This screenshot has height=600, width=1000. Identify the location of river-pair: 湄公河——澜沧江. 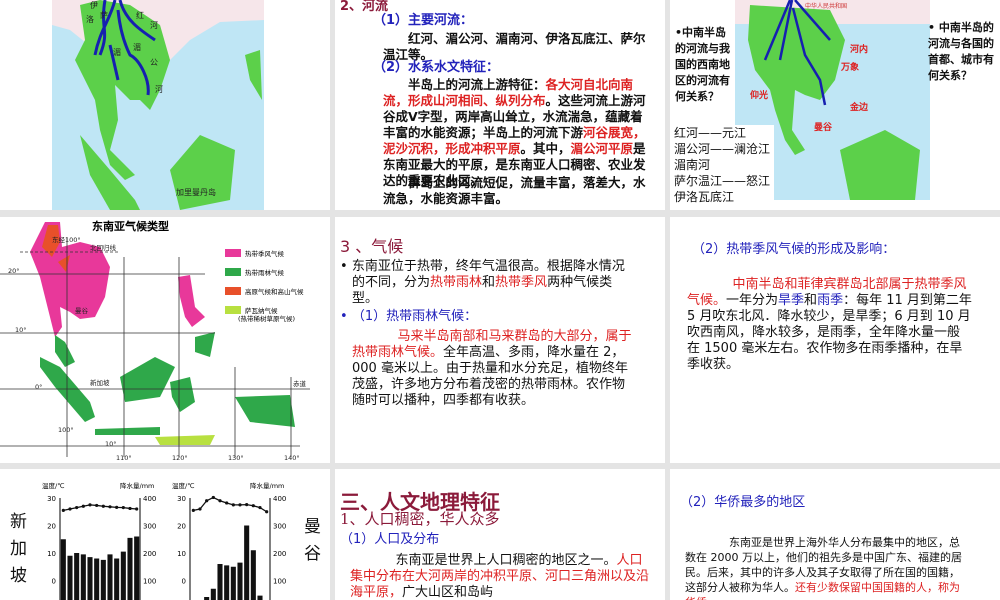
(722, 149).